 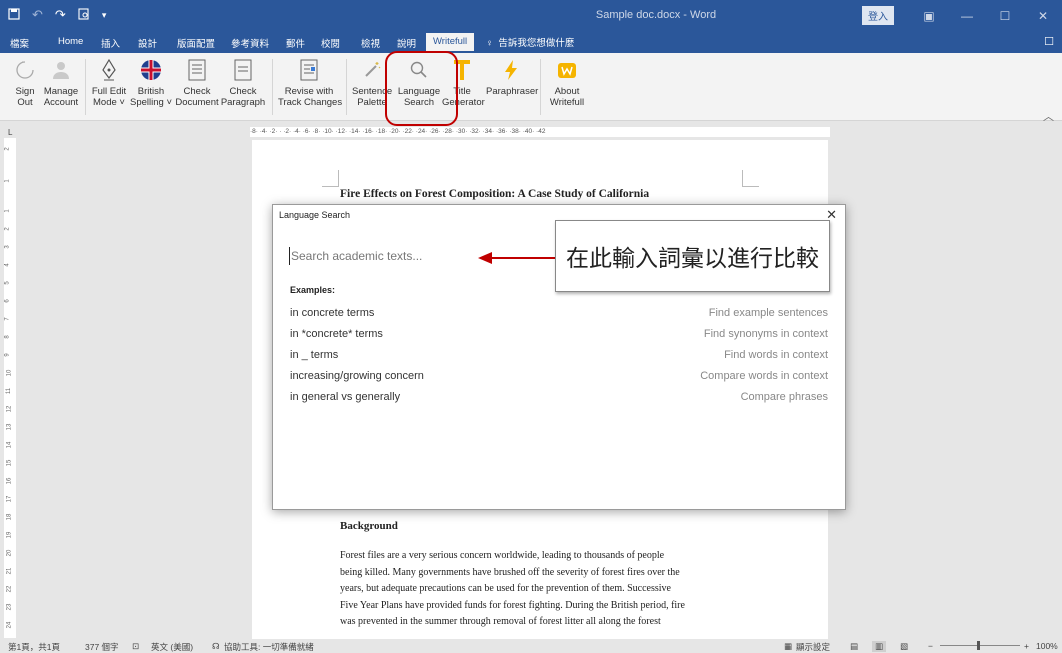 What do you see at coordinates (879, 646) in the screenshot?
I see `print-layout-icon: ▥` at bounding box center [879, 646].